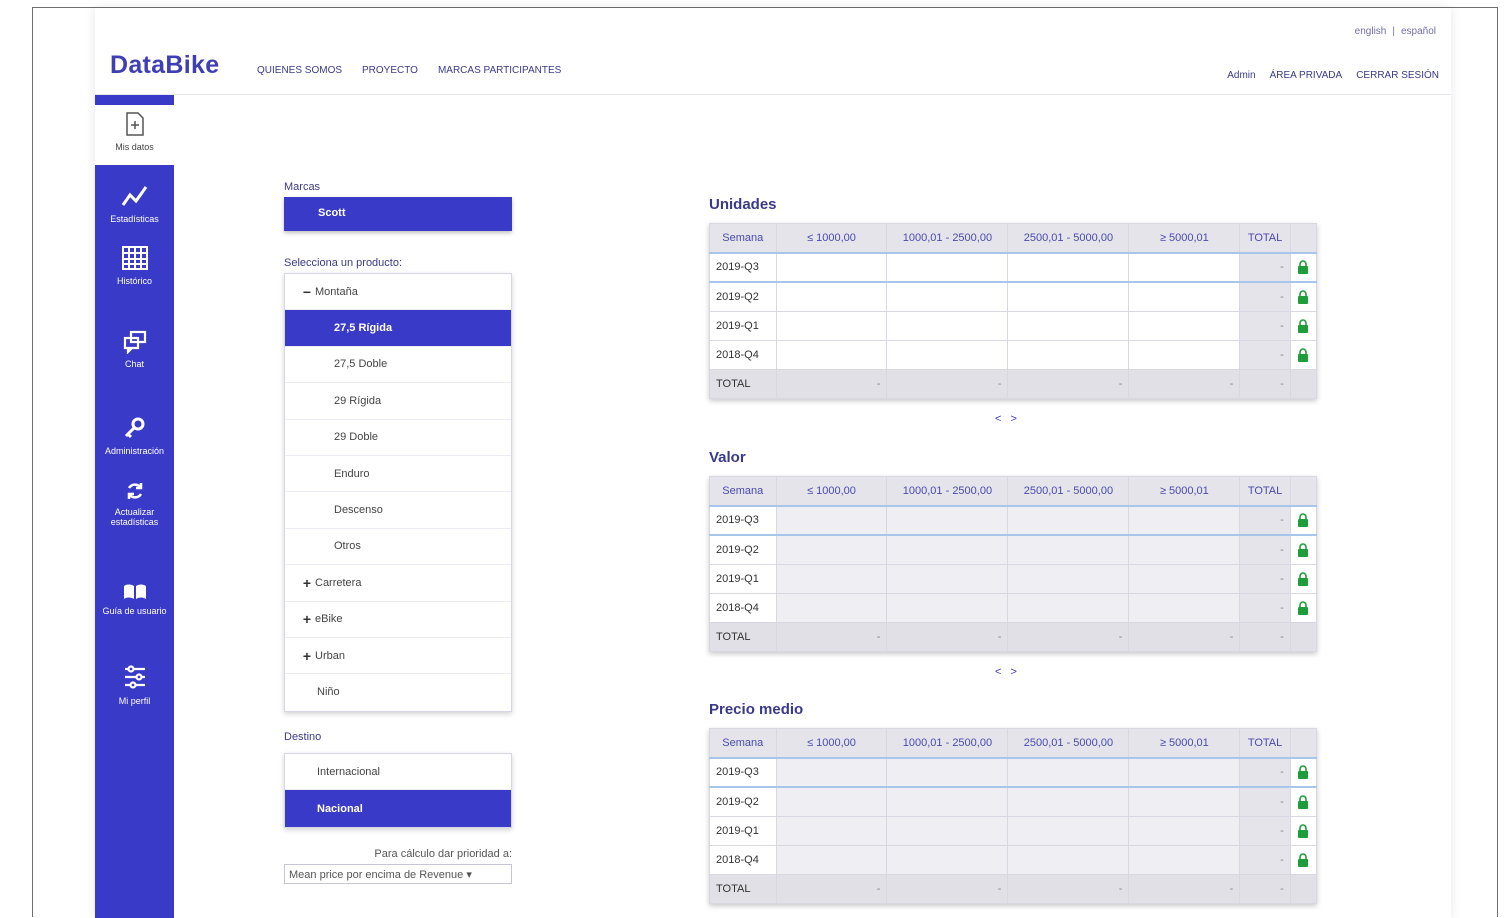 The height and width of the screenshot is (918, 1505). Describe the element at coordinates (398, 772) in the screenshot. I see `destino-internacional: Internacional` at that location.